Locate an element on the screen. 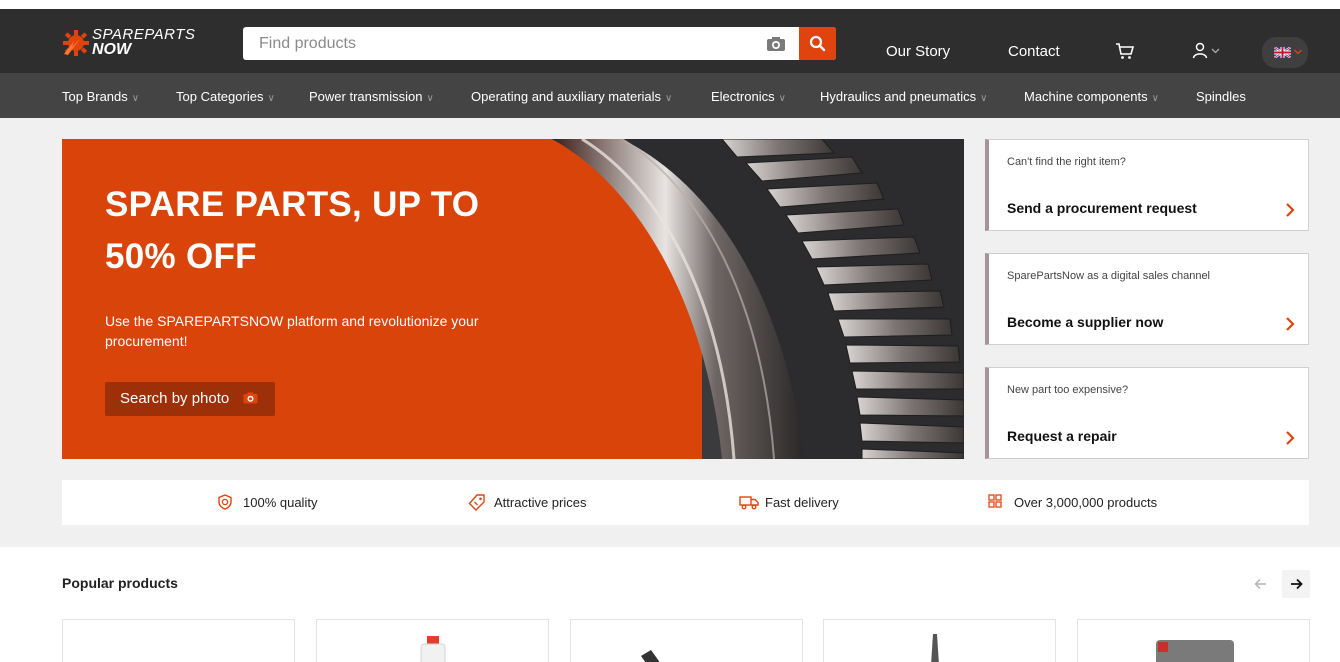 The image size is (1340, 662). search-icon is located at coordinates (817, 43).